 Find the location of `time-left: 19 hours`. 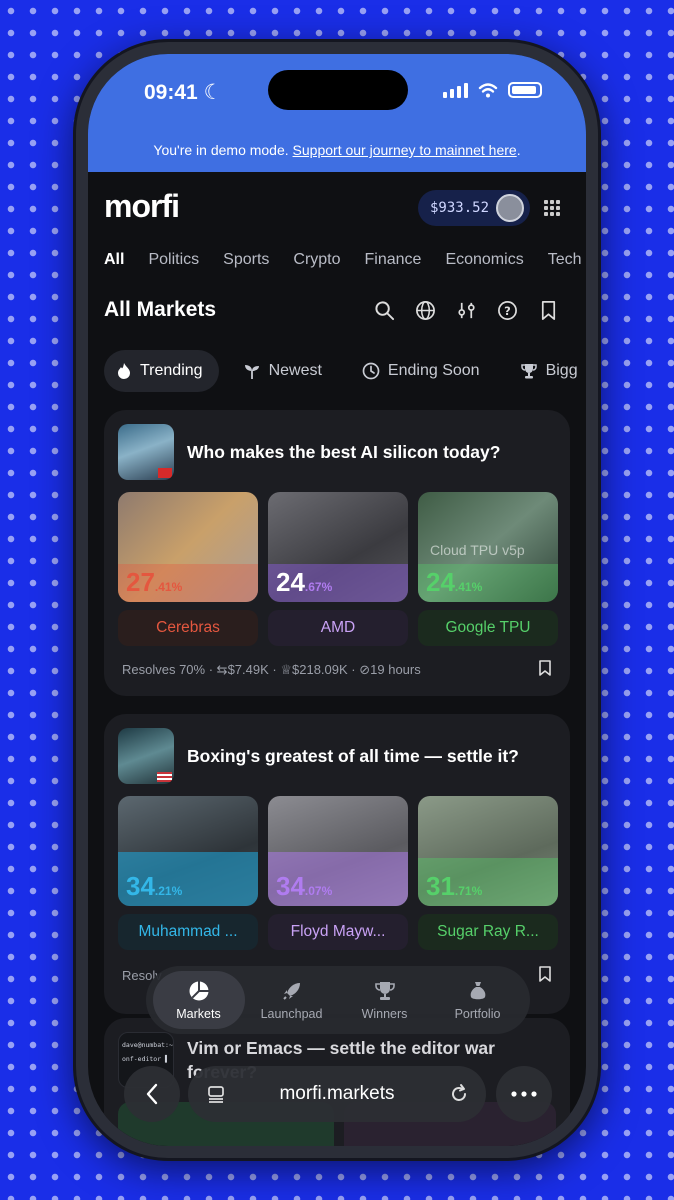

time-left: 19 hours is located at coordinates (395, 669).